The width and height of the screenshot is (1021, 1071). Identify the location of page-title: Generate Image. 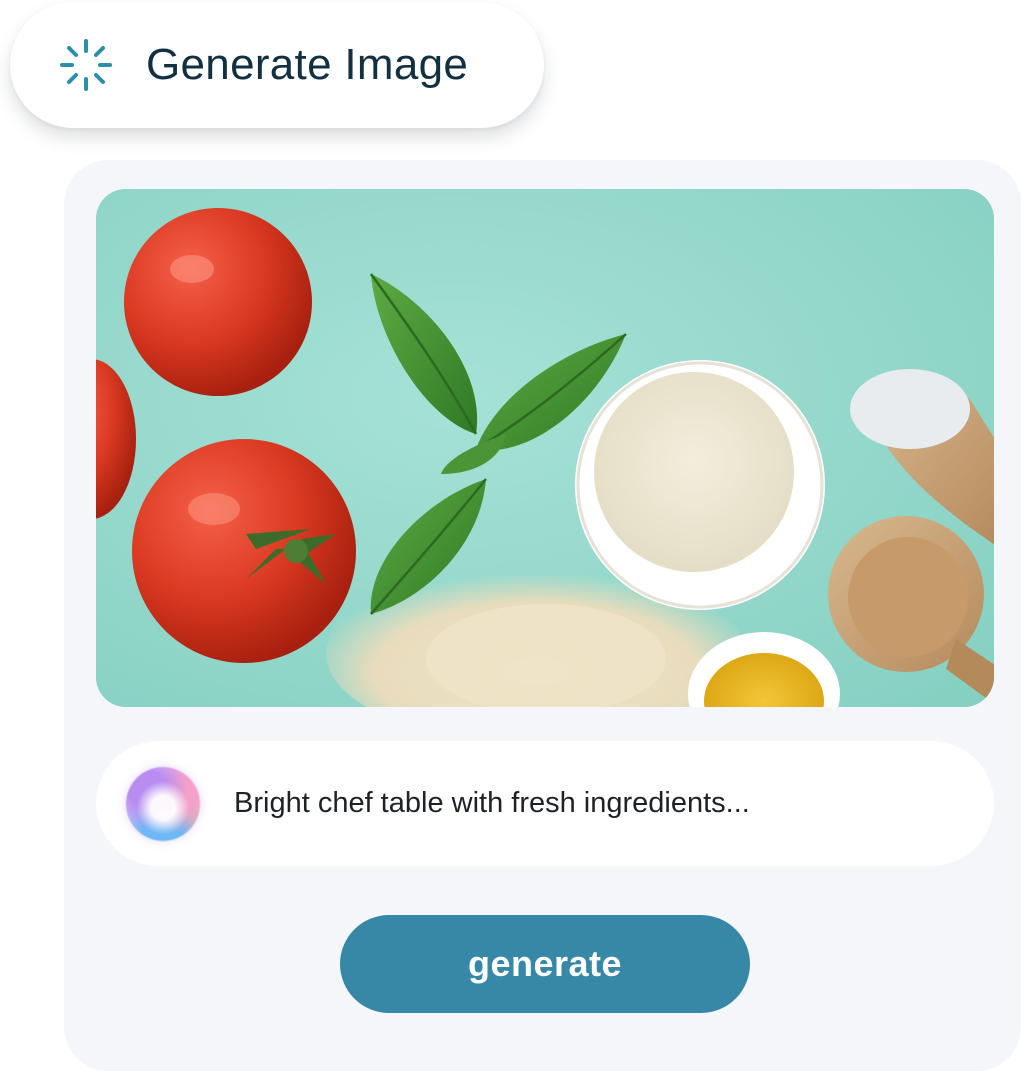
(307, 64).